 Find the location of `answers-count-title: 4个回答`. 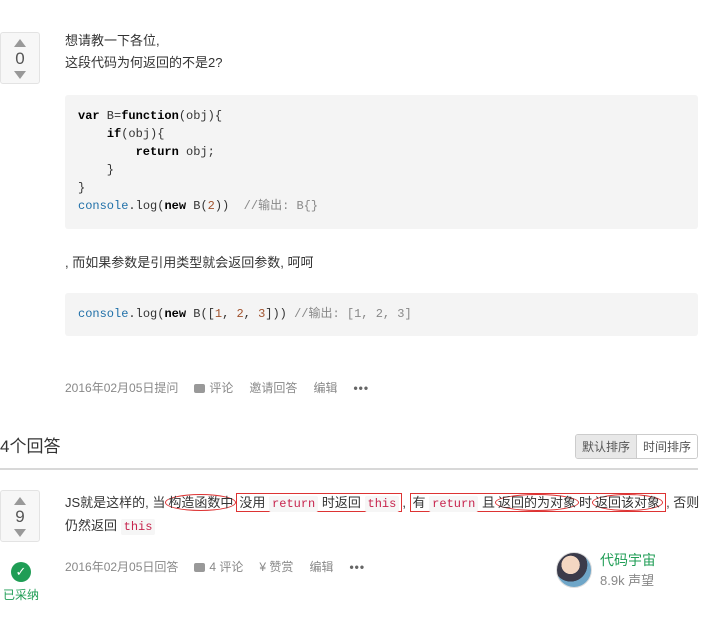

answers-count-title: 4个回答 is located at coordinates (30, 446).